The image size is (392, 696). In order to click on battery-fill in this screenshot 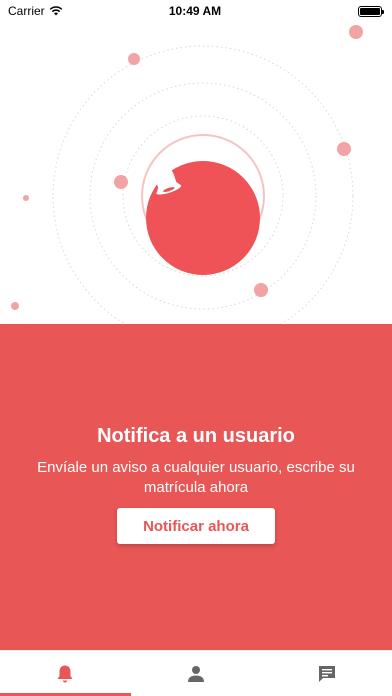, I will do `click(370, 11)`.